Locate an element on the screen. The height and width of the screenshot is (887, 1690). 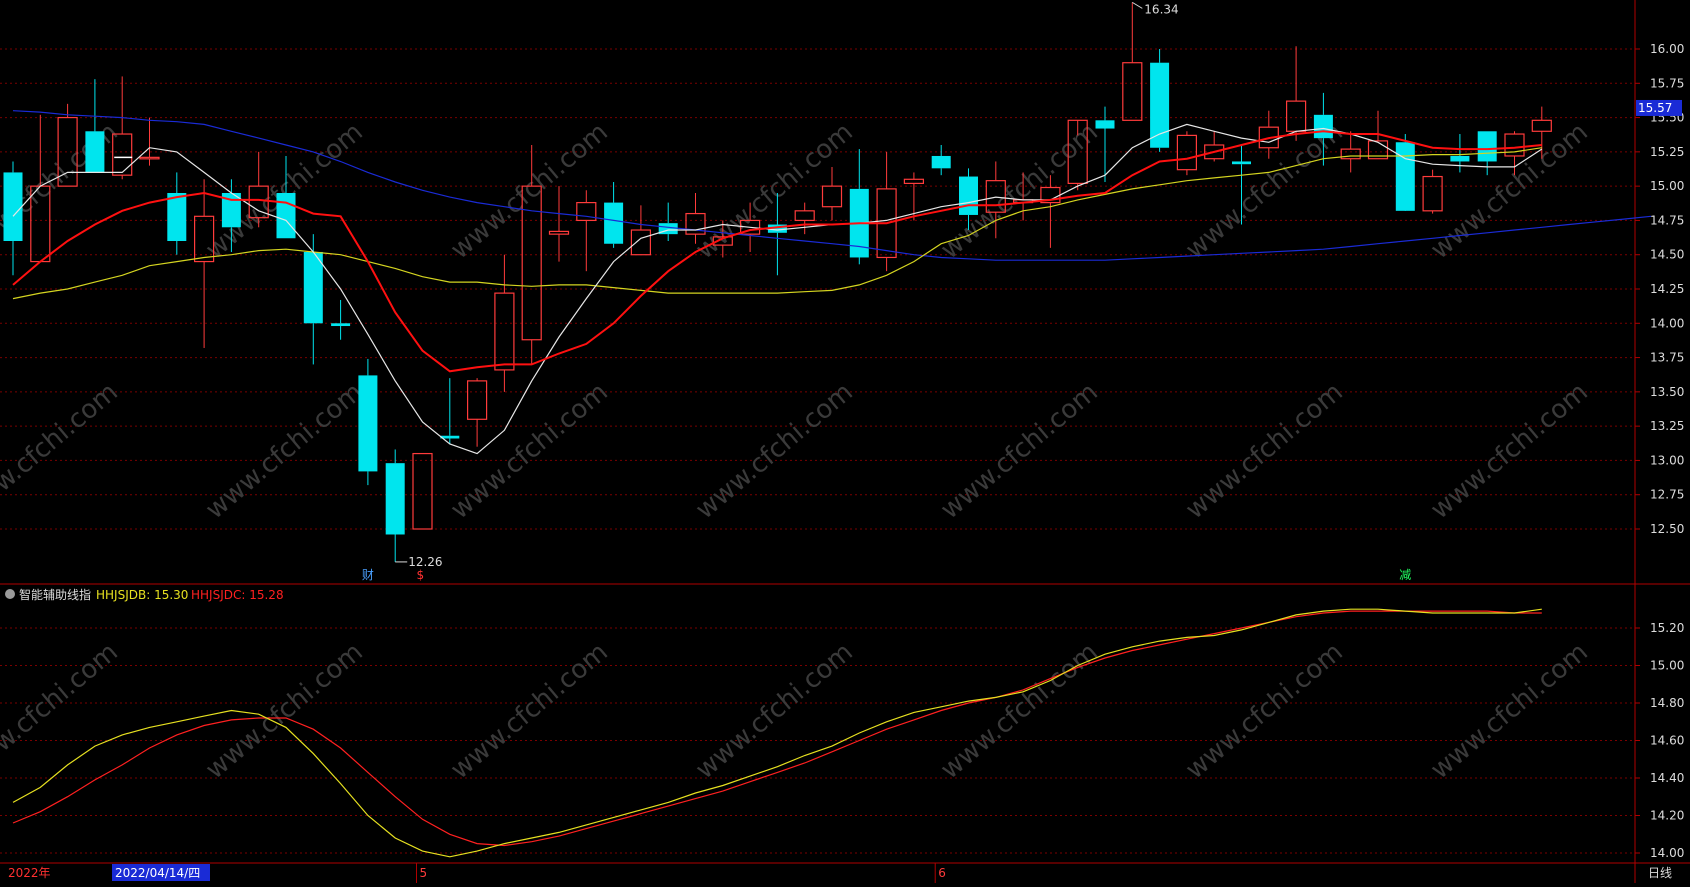
period-button-label: 日线 is located at coordinates (1660, 873).